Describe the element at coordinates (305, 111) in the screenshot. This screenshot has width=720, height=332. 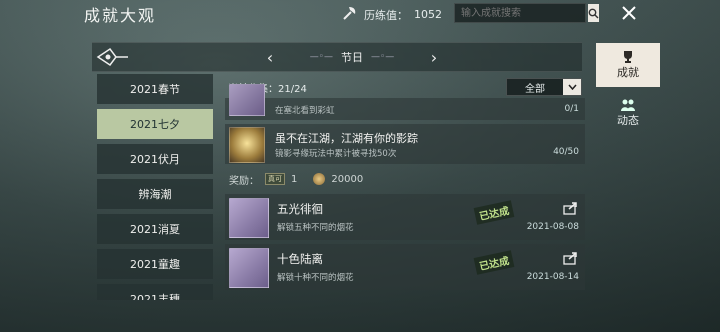
I see `achievement-desc: 在塞北看到彩虹` at that location.